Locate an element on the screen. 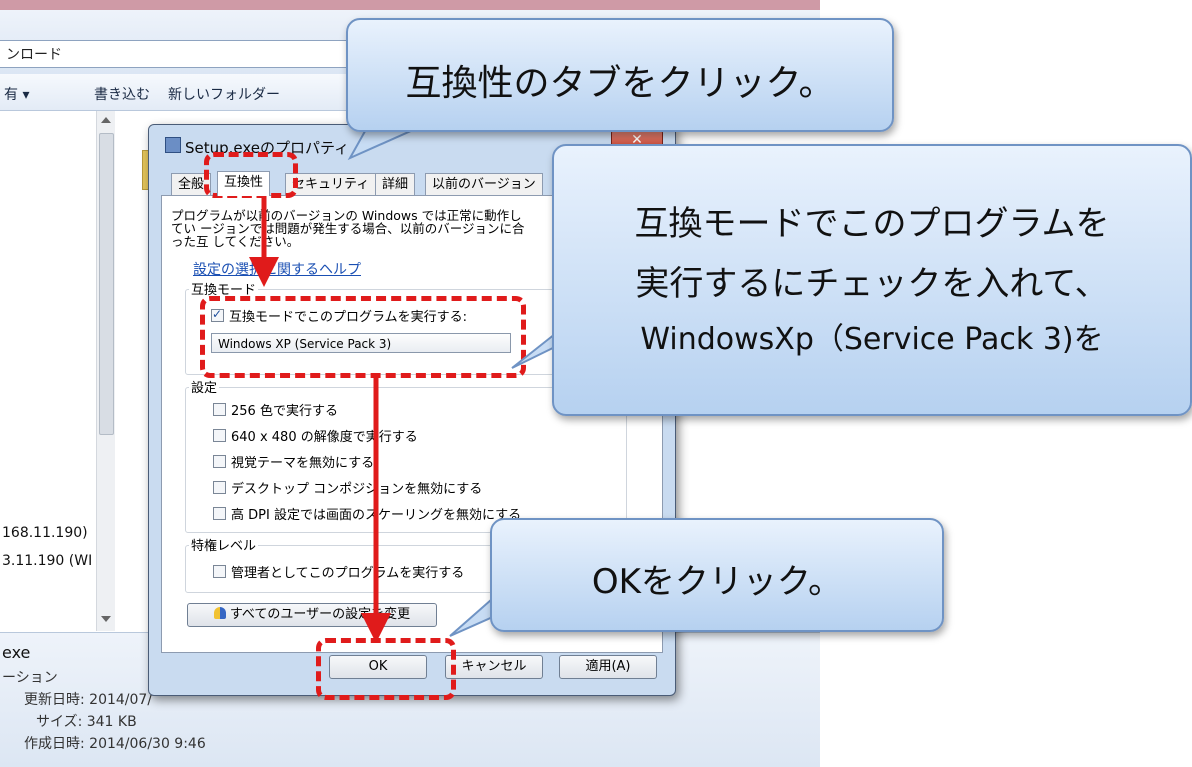 This screenshot has width=1192, height=767. callout-ok: OKをクリック。 is located at coordinates (717, 575).